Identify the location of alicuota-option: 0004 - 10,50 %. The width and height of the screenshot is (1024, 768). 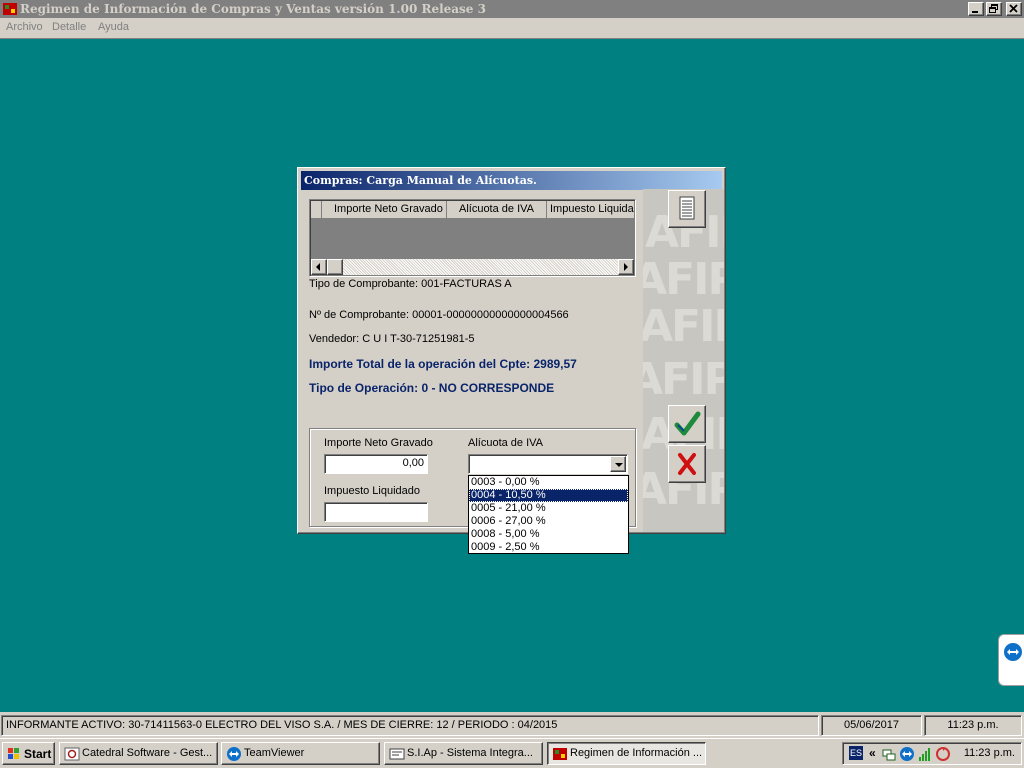
(548, 495).